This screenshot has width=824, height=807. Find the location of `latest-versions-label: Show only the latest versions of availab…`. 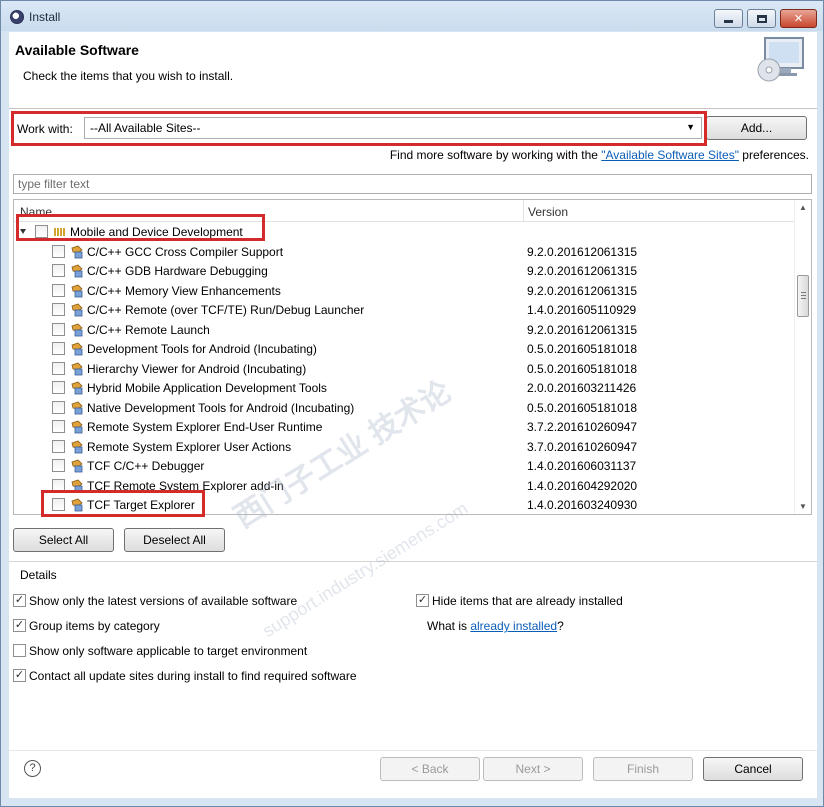

latest-versions-label: Show only the latest versions of availab… is located at coordinates (163, 601).